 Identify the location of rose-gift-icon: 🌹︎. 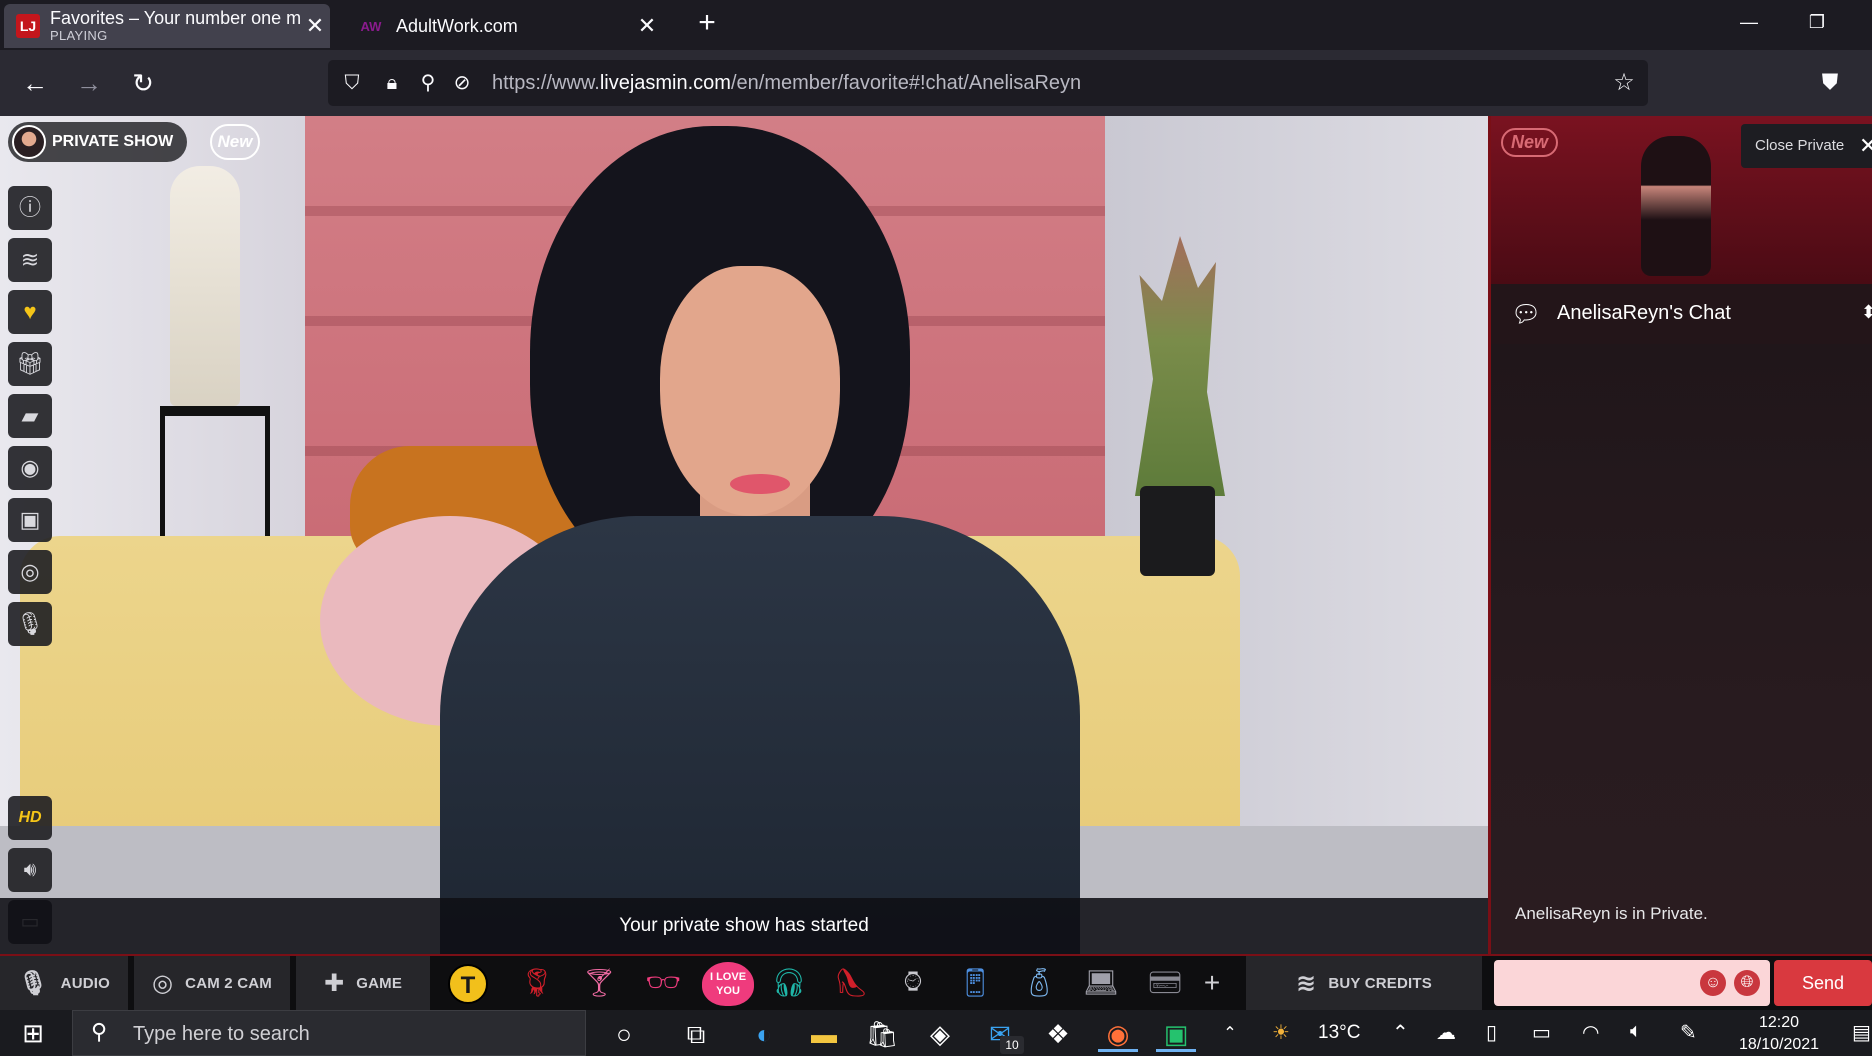
(537, 983).